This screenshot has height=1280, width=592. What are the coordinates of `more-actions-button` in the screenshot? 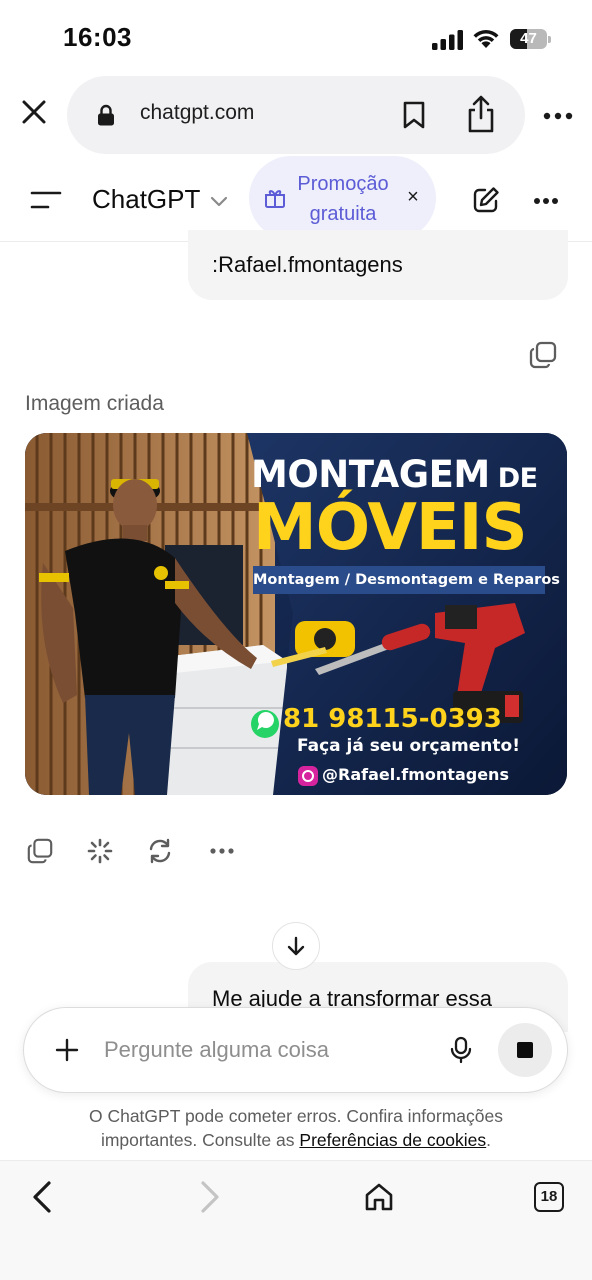 It's located at (222, 851).